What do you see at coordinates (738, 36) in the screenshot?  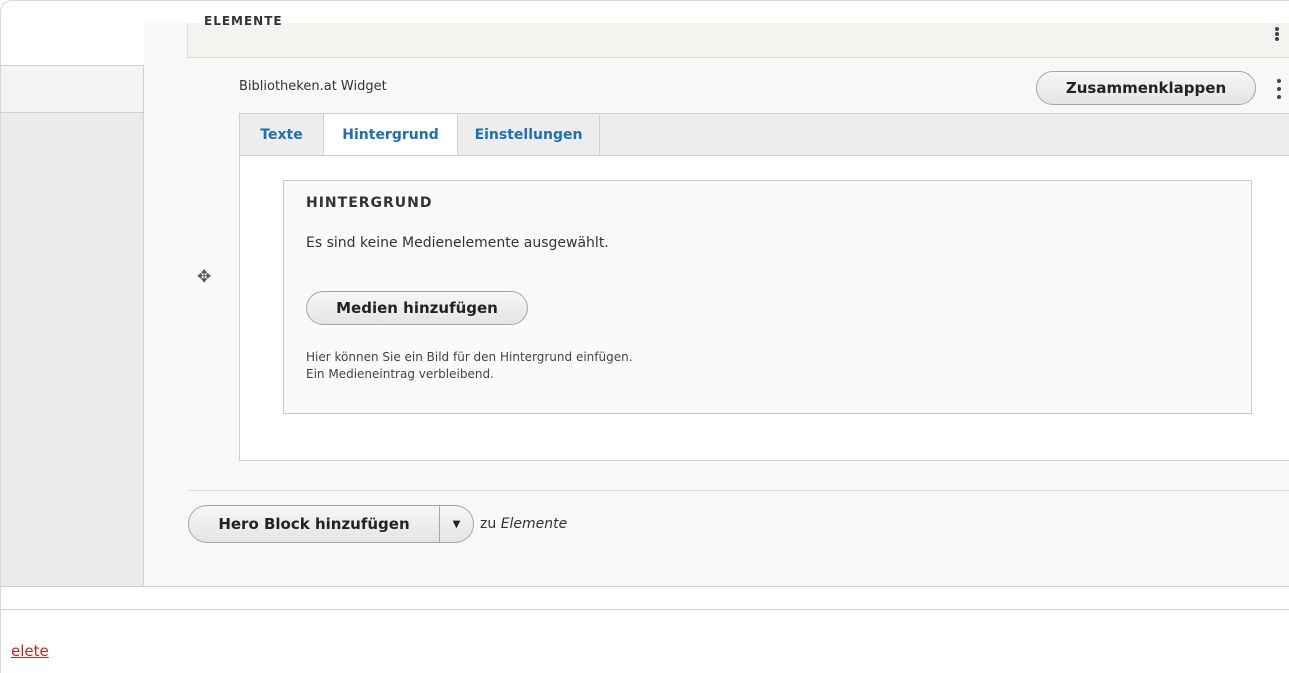 I see `elements-section-header: ELEMENTE` at bounding box center [738, 36].